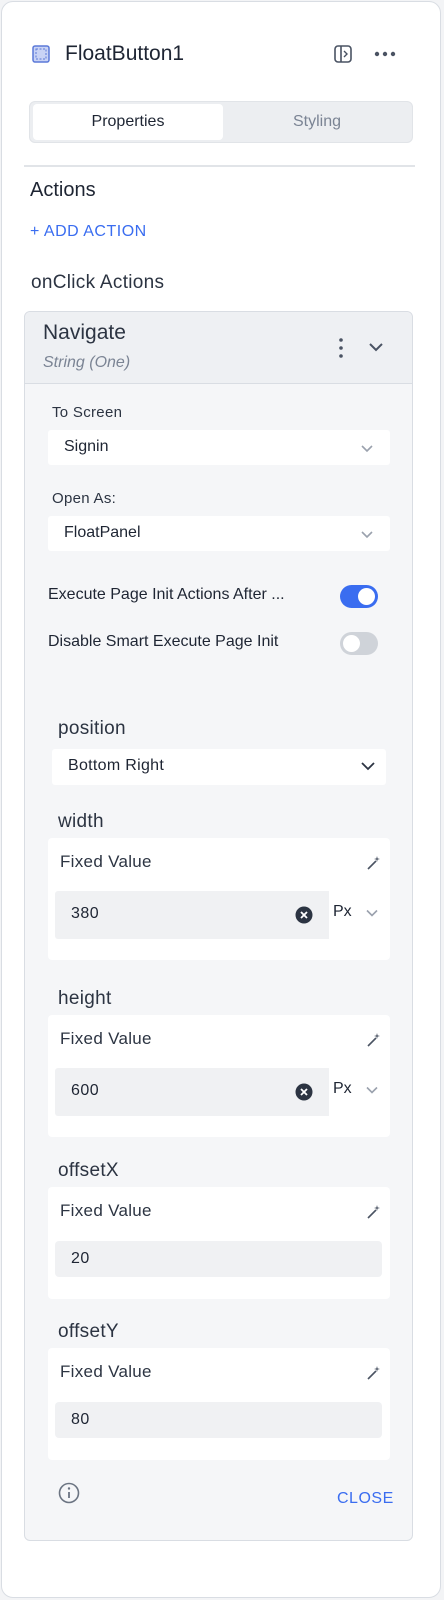 This screenshot has height=1600, width=444. What do you see at coordinates (365, 1499) in the screenshot?
I see `close-button: CLOSE` at bounding box center [365, 1499].